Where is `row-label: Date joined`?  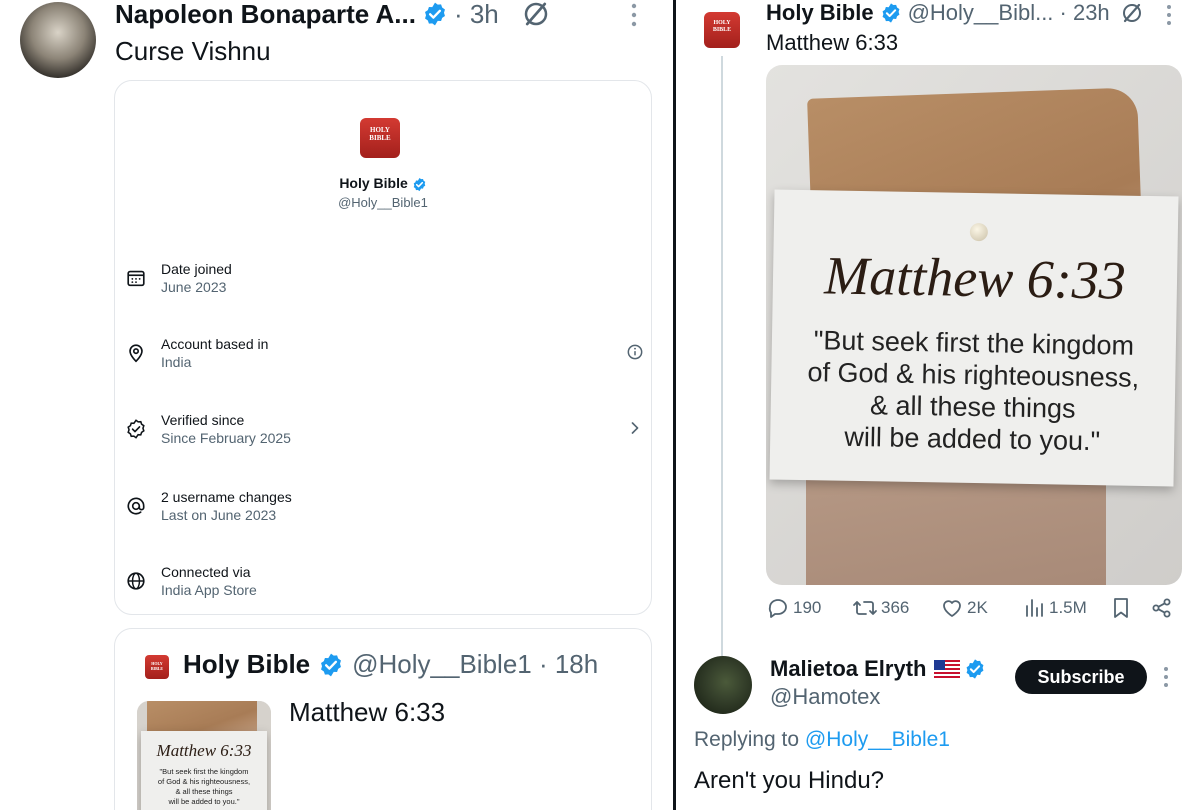
row-label: Date joined is located at coordinates (196, 269).